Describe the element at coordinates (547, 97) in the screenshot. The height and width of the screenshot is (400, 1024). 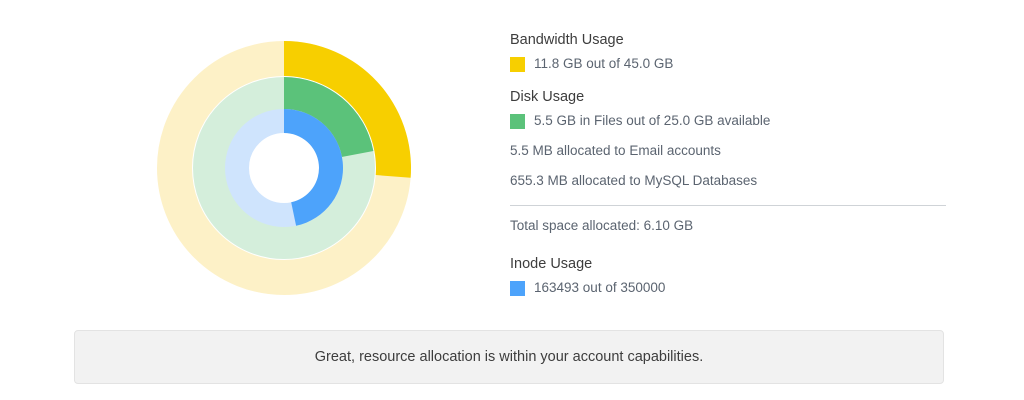
I see `disk-usage-title: Disk Usage` at that location.